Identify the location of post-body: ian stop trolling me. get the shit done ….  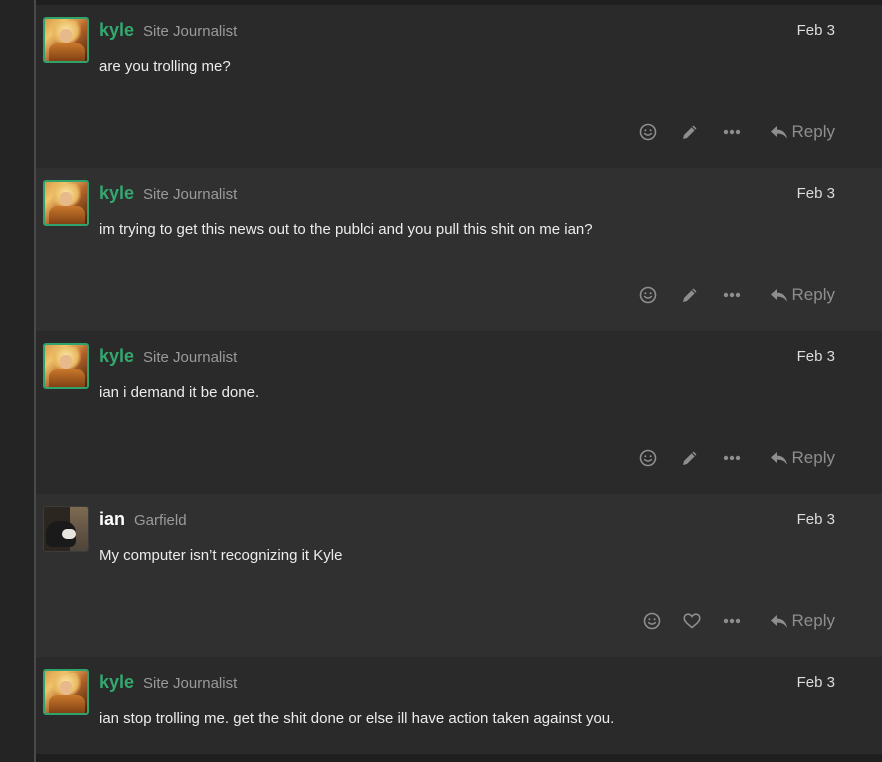
(357, 718).